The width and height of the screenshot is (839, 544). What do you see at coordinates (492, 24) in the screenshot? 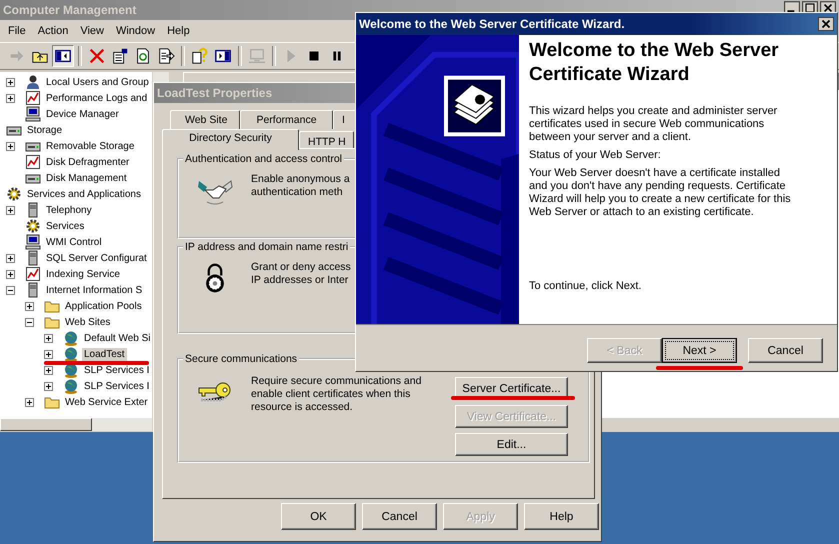
I see `window-title: Welcome to the Web Server Certificate Wizard.` at bounding box center [492, 24].